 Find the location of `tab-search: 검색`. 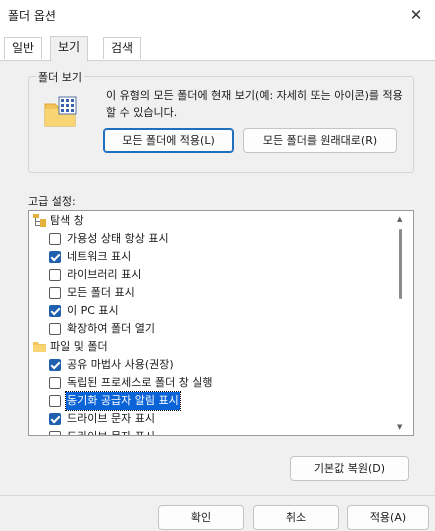

tab-search: 검색 is located at coordinates (122, 48).